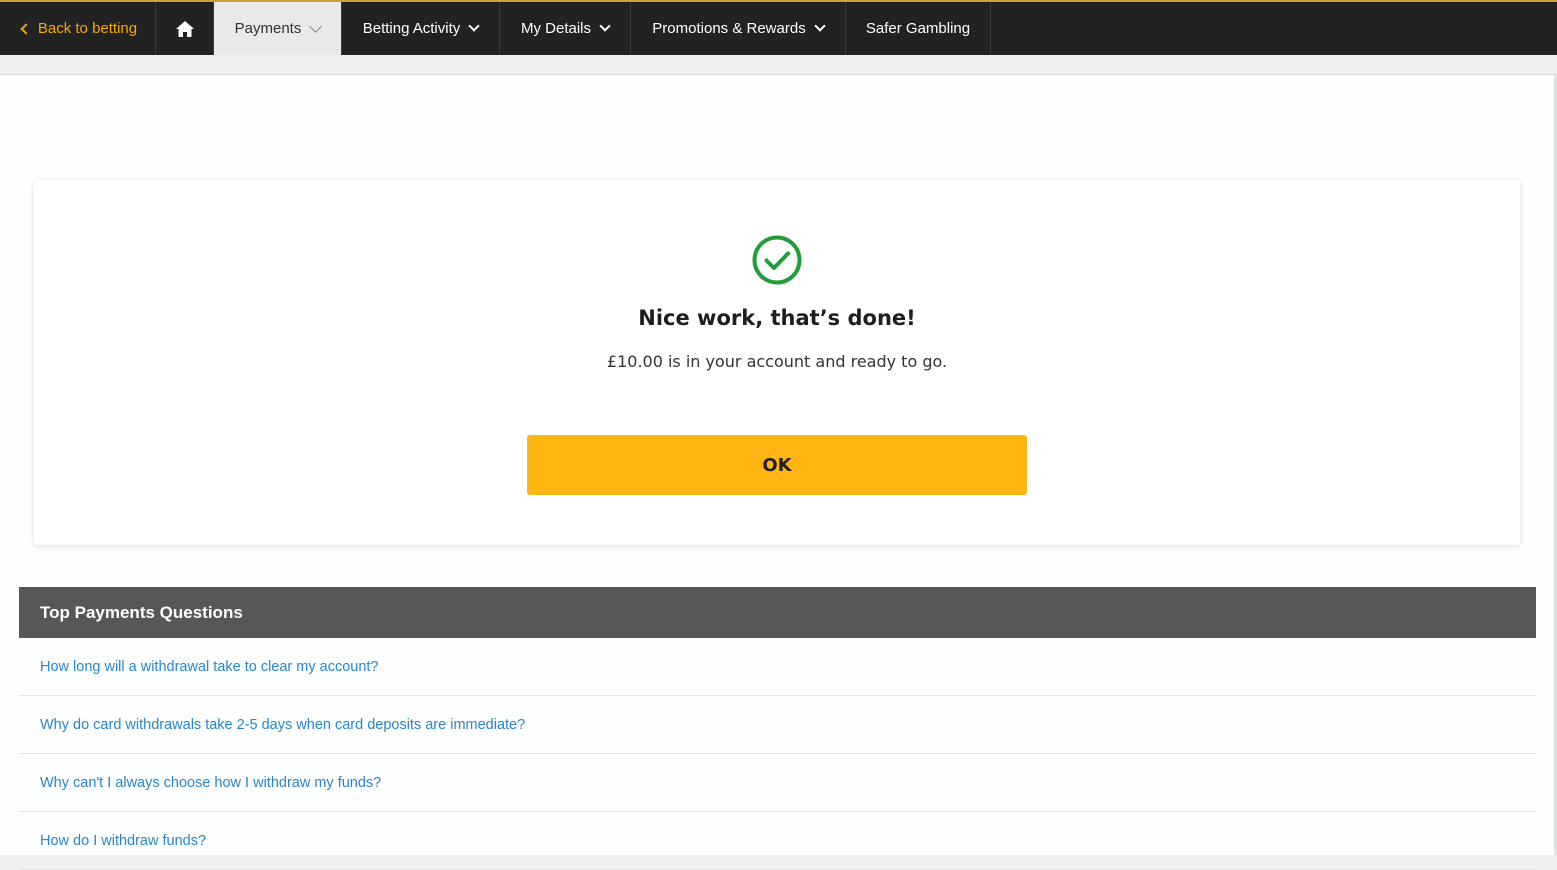 The height and width of the screenshot is (870, 1557). Describe the element at coordinates (411, 28) in the screenshot. I see `tab-betting-activity-label: Betting Activity` at that location.